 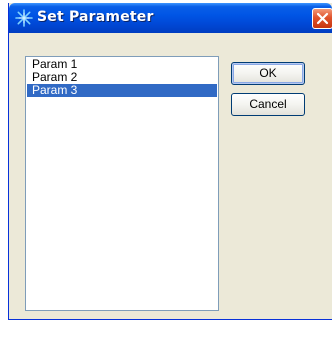 I want to click on ok-button: OK, so click(x=268, y=73).